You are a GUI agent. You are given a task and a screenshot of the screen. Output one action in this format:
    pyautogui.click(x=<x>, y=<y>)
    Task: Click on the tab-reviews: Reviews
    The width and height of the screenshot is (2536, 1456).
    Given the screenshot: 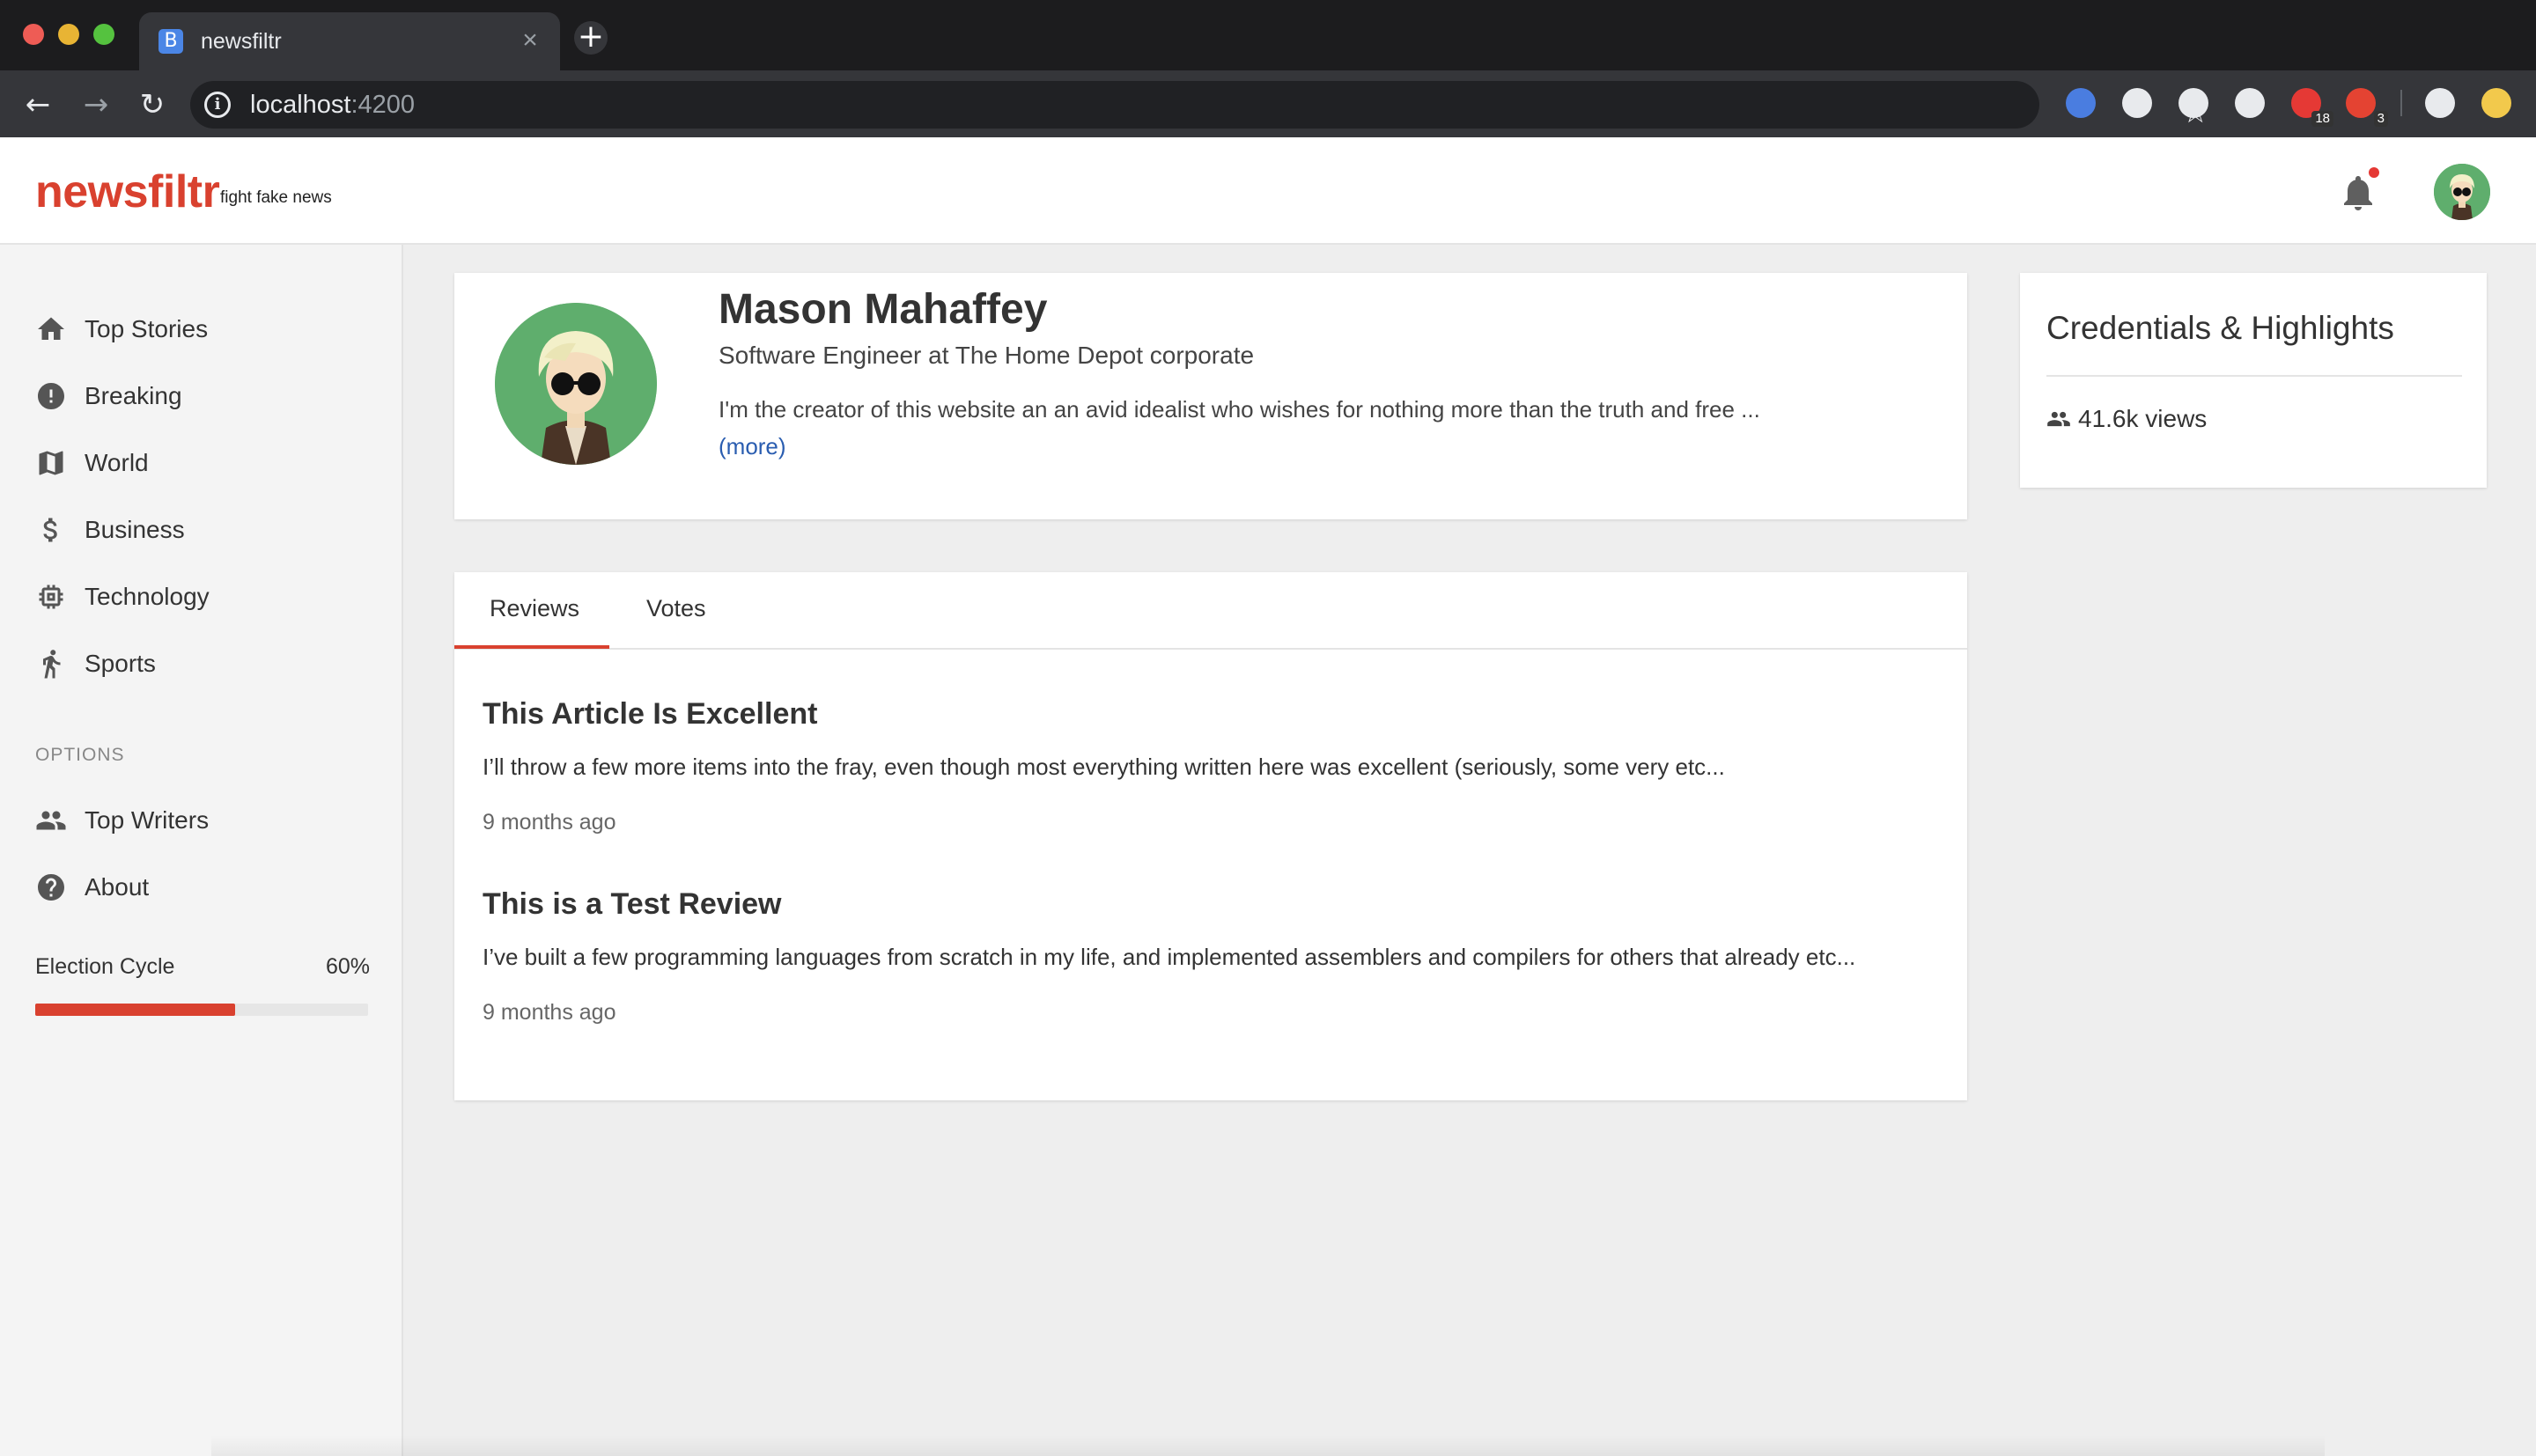 What is the action you would take?
    pyautogui.click(x=534, y=608)
    